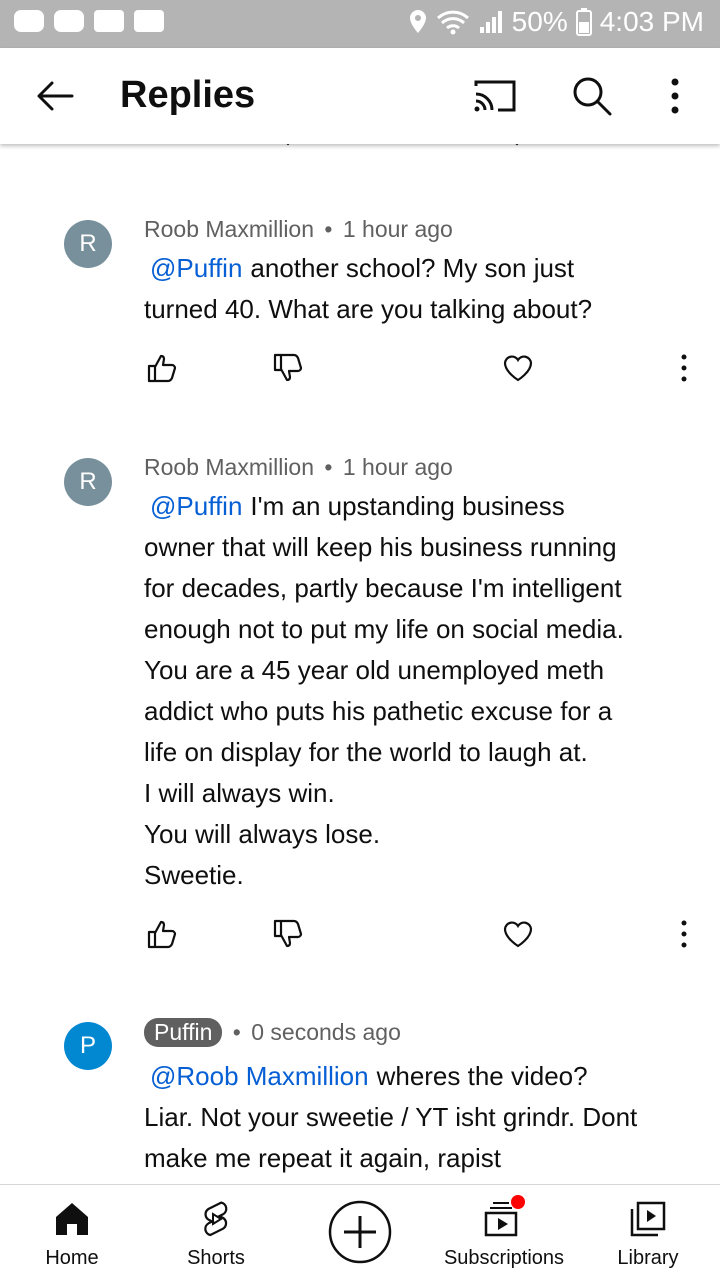 Image resolution: width=720 pixels, height=1281 pixels. Describe the element at coordinates (194, 875) in the screenshot. I see `comment-line: Sweetie.` at that location.